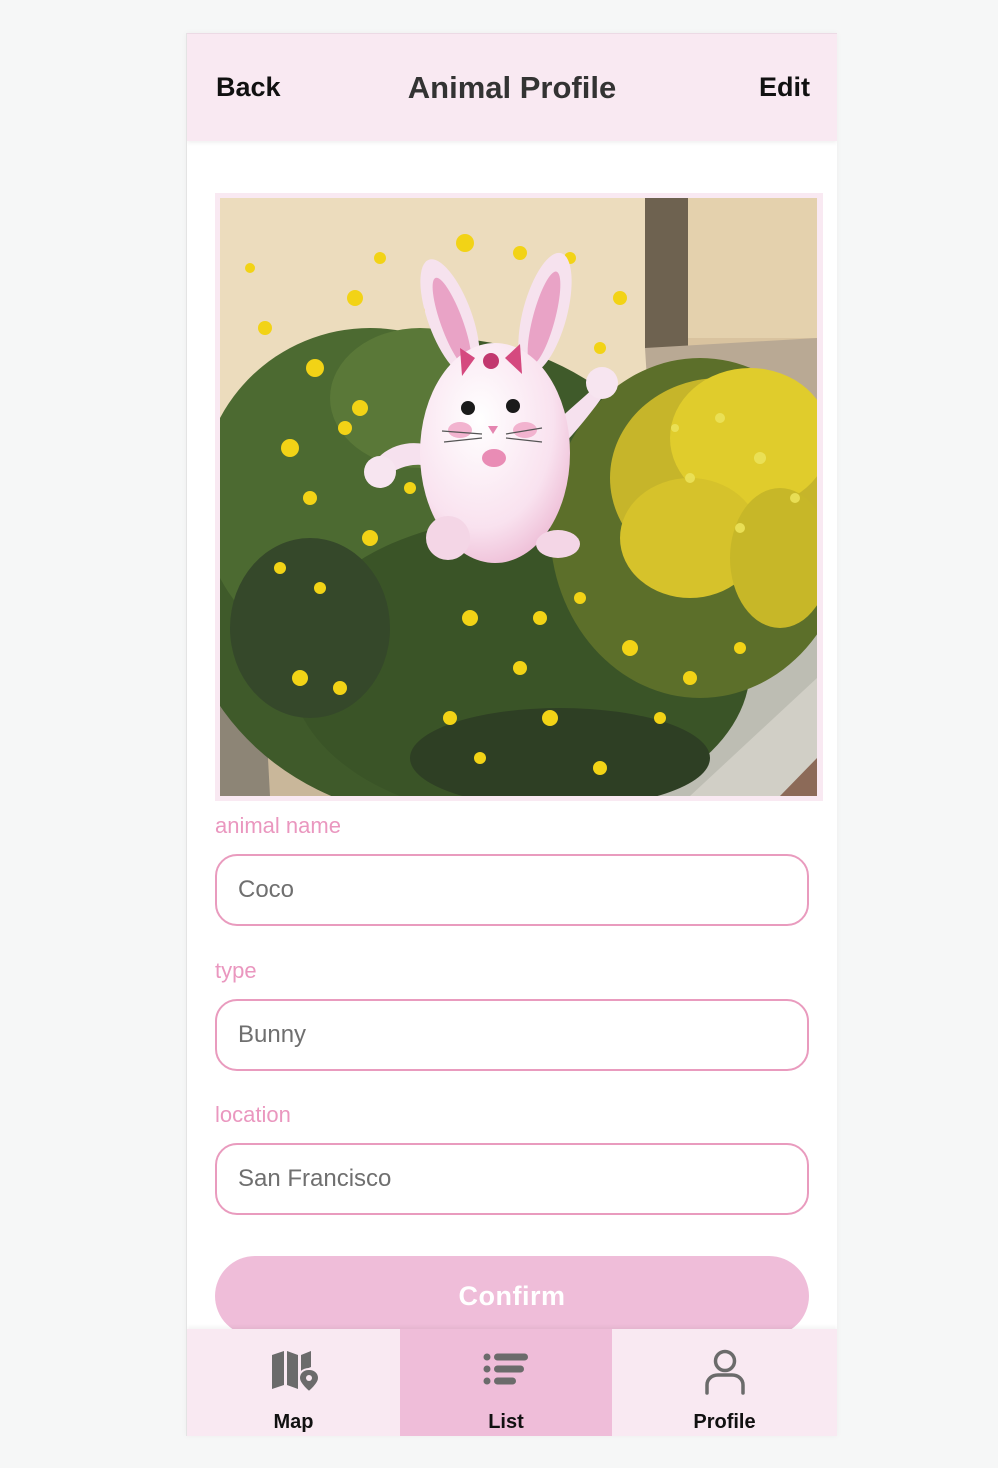 This screenshot has width=998, height=1468. Describe the element at coordinates (236, 970) in the screenshot. I see `type-label: type` at that location.